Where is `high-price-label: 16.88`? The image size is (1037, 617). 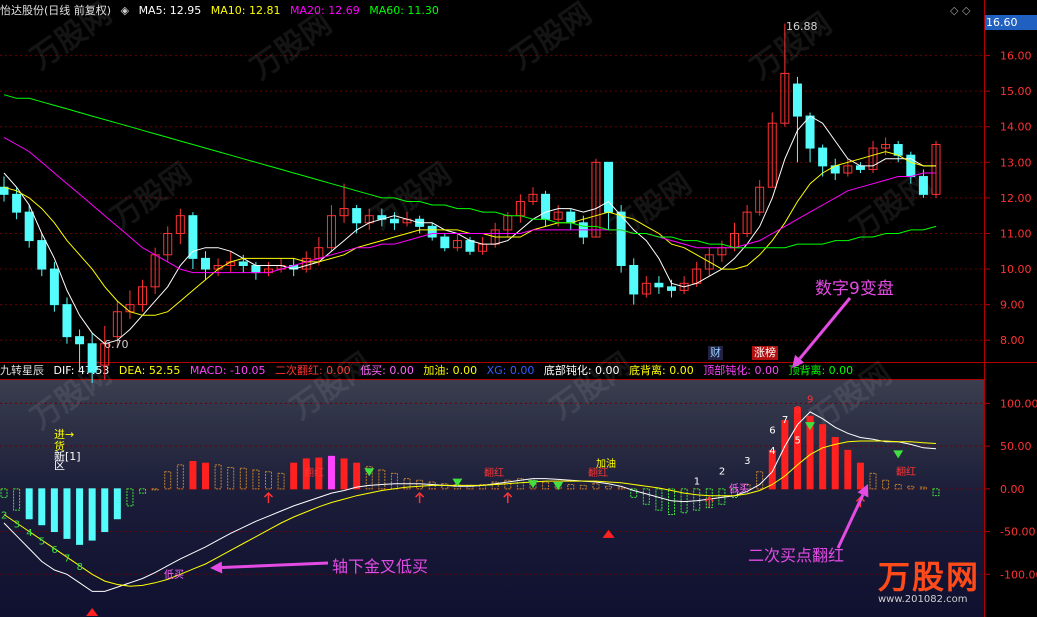
high-price-label: 16.88 is located at coordinates (802, 26).